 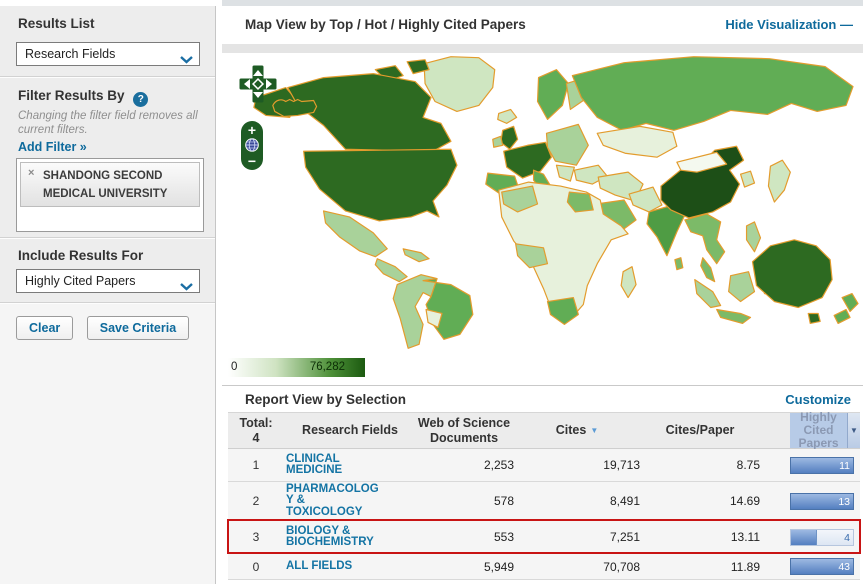 I want to click on hide-visualization-label: Hide Visualization, so click(x=781, y=24).